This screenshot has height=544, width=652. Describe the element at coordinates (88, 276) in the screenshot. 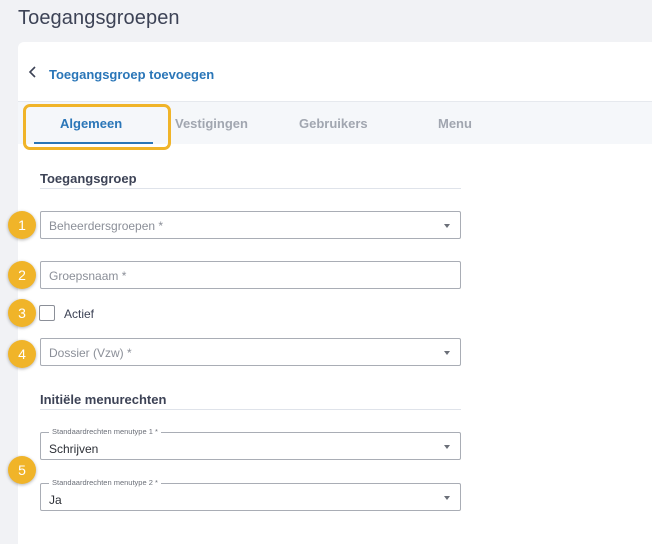

I see `groepsnaam-placeholder: Groepsnaam *` at that location.